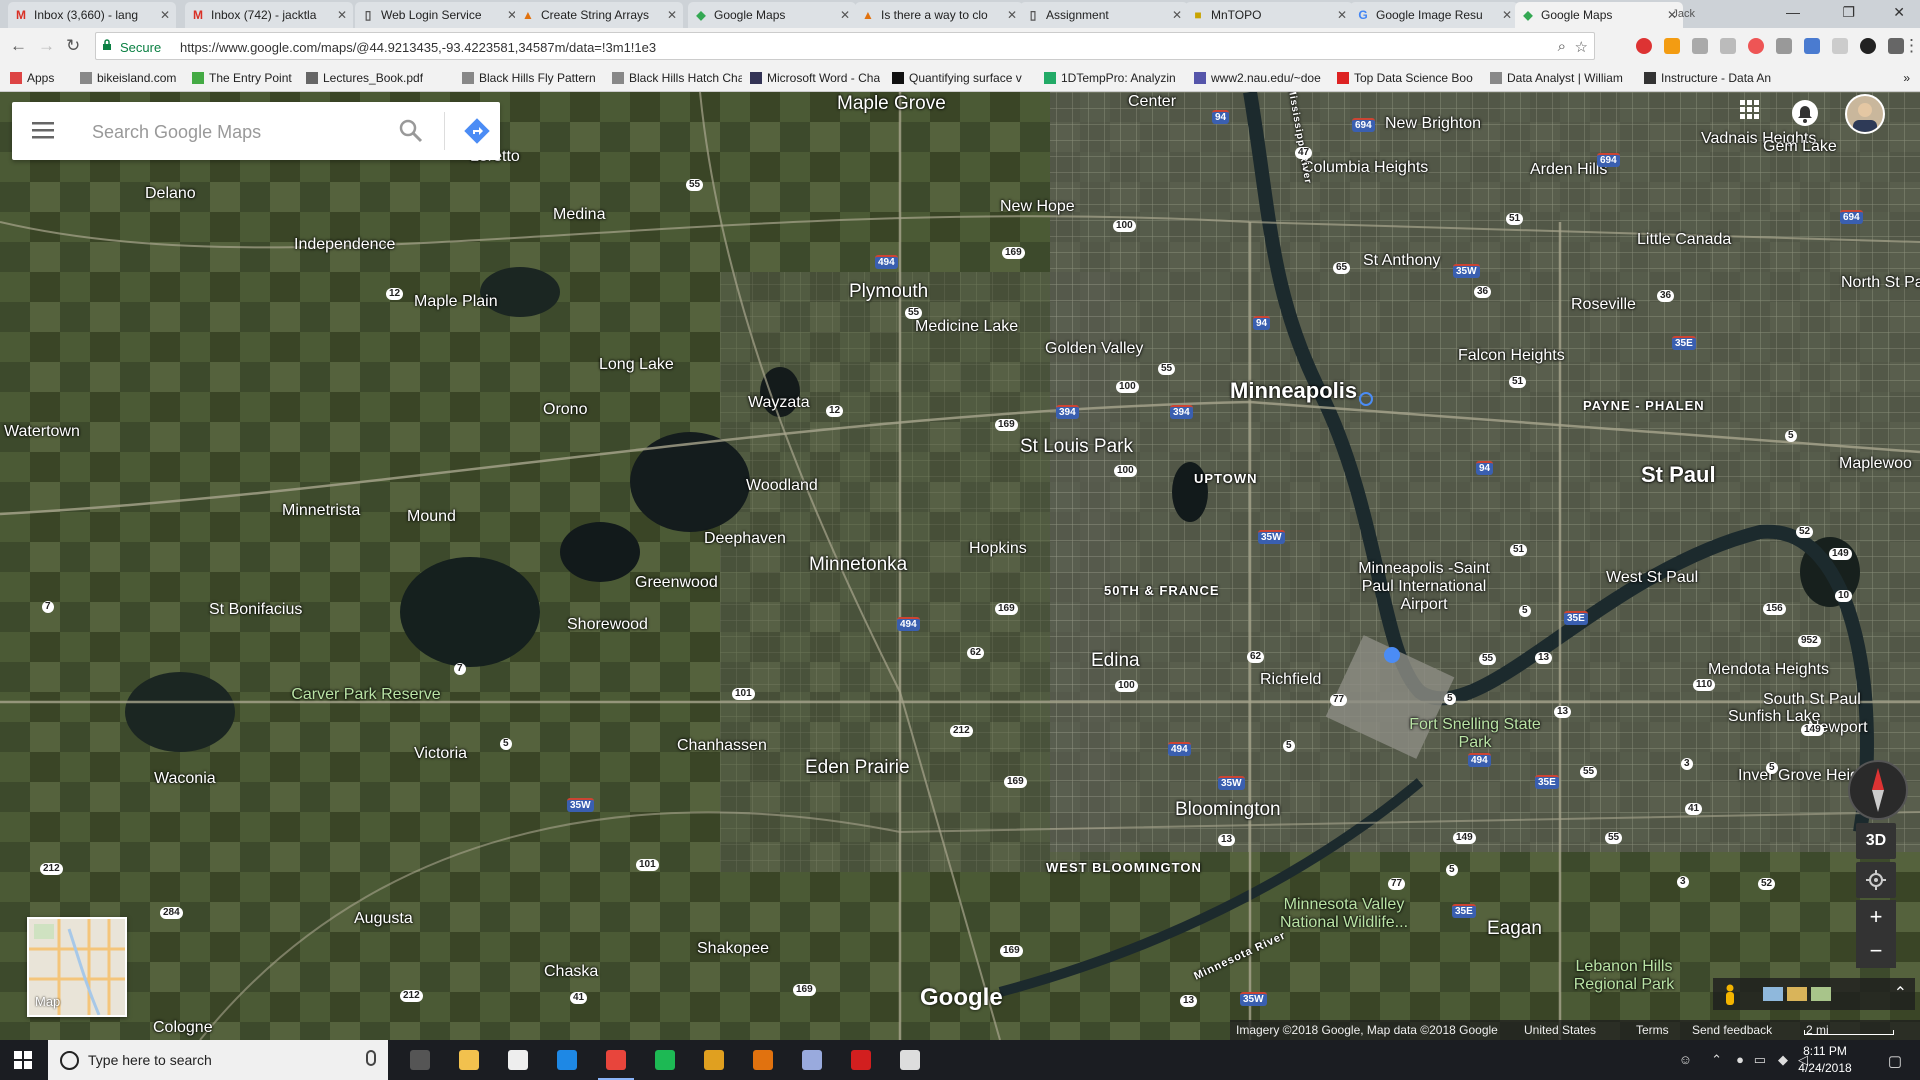 The image size is (1920, 1080). I want to click on place-label: Columbia Heights, so click(1365, 168).